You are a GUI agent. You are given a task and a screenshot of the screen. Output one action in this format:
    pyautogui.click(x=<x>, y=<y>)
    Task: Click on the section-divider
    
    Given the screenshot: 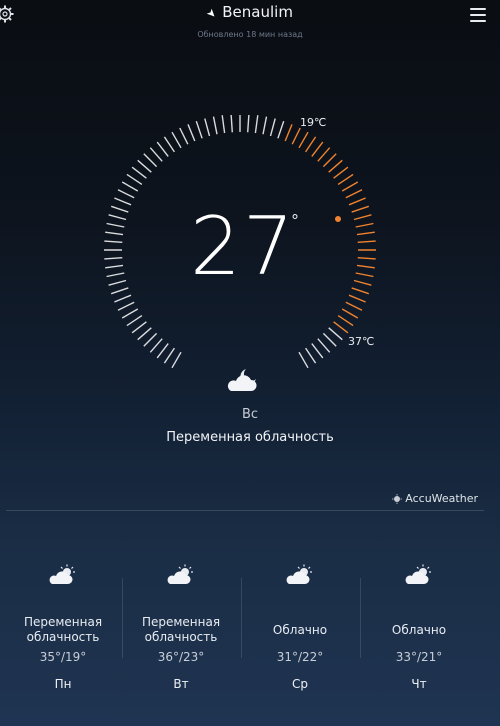 What is the action you would take?
    pyautogui.click(x=245, y=510)
    